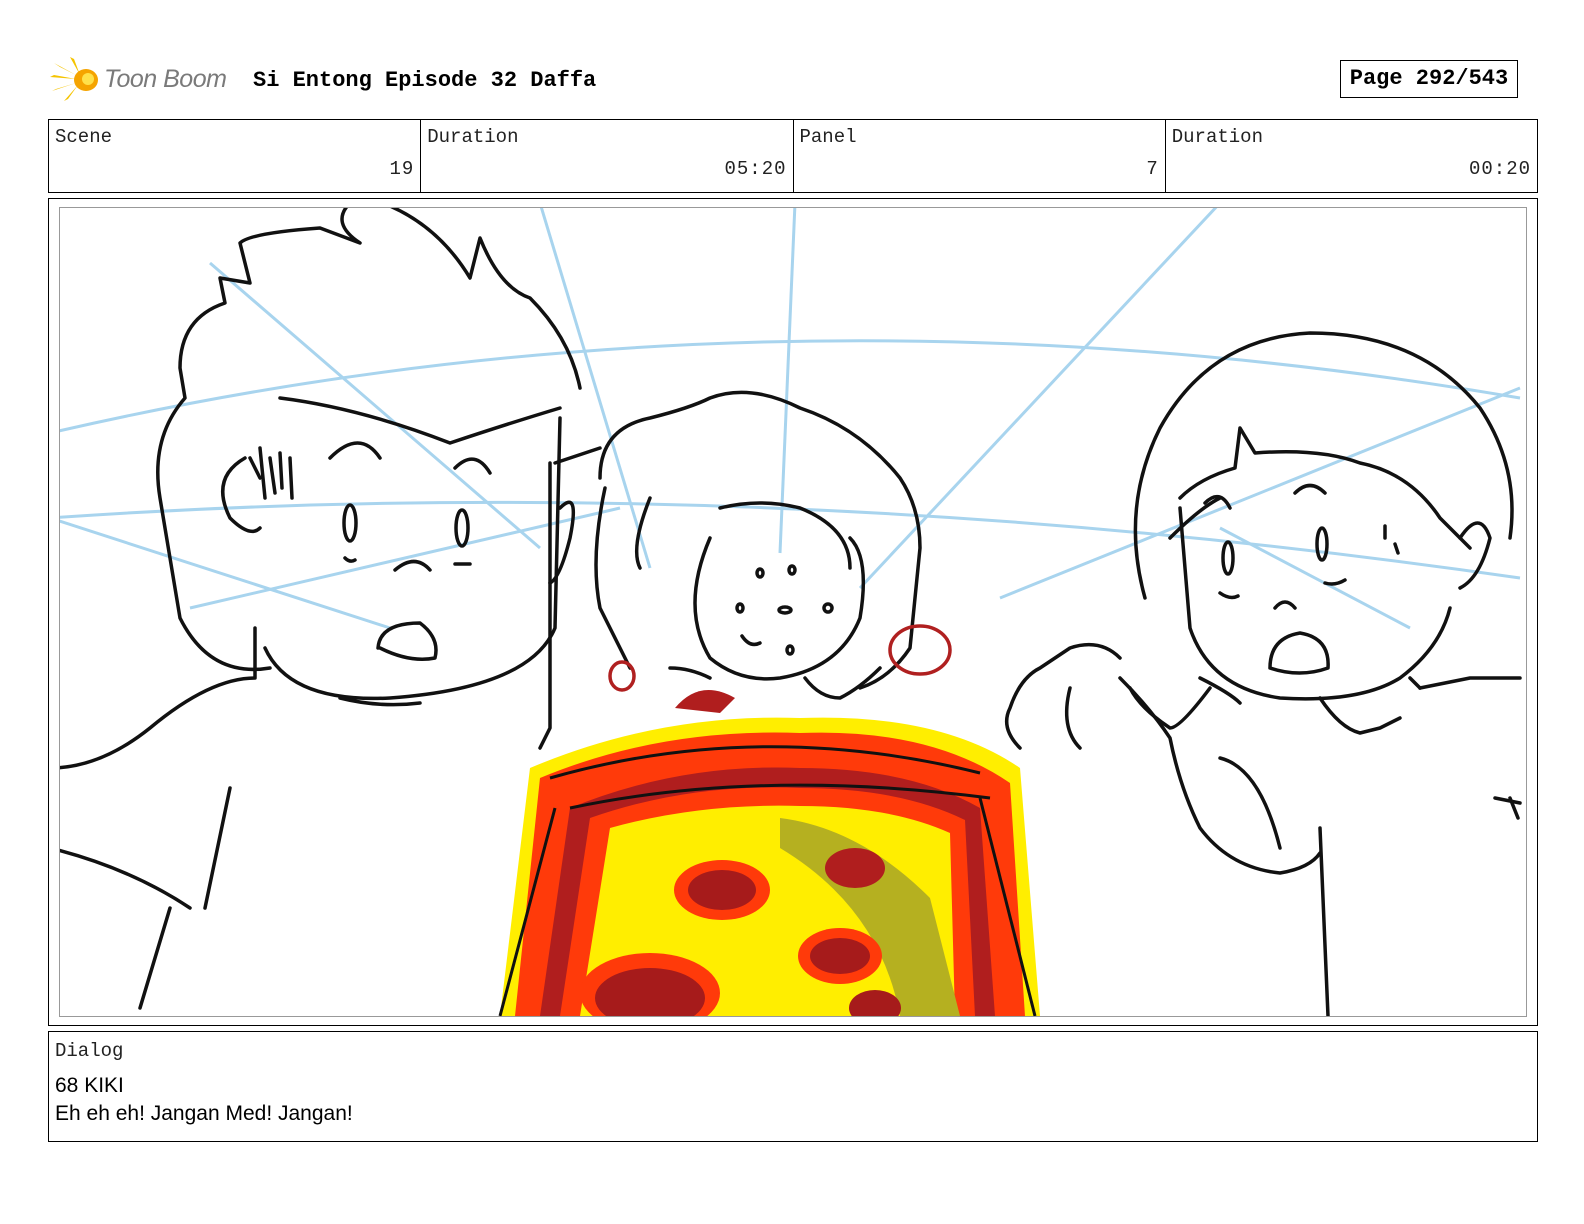  Describe the element at coordinates (1217, 137) in the screenshot. I see `panel-duration-label: Duration` at that location.